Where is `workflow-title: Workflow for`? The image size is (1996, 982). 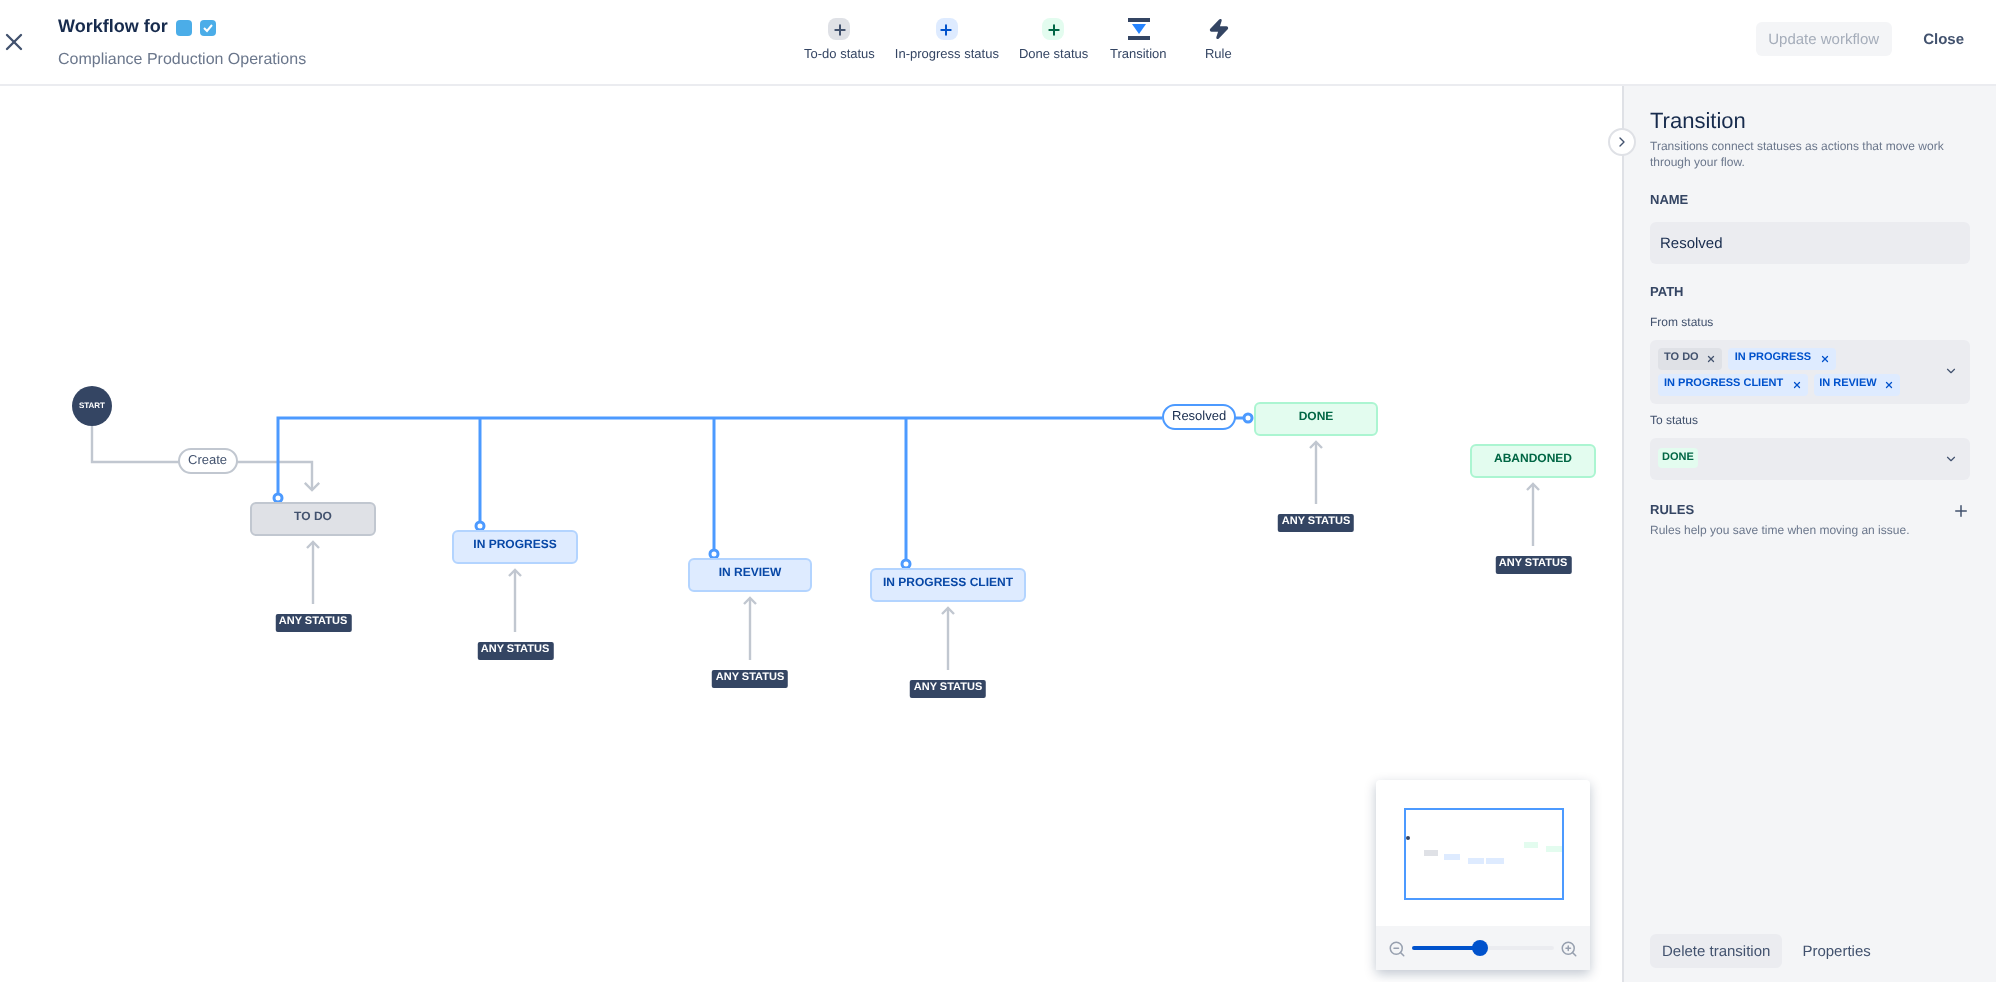
workflow-title: Workflow for is located at coordinates (113, 27).